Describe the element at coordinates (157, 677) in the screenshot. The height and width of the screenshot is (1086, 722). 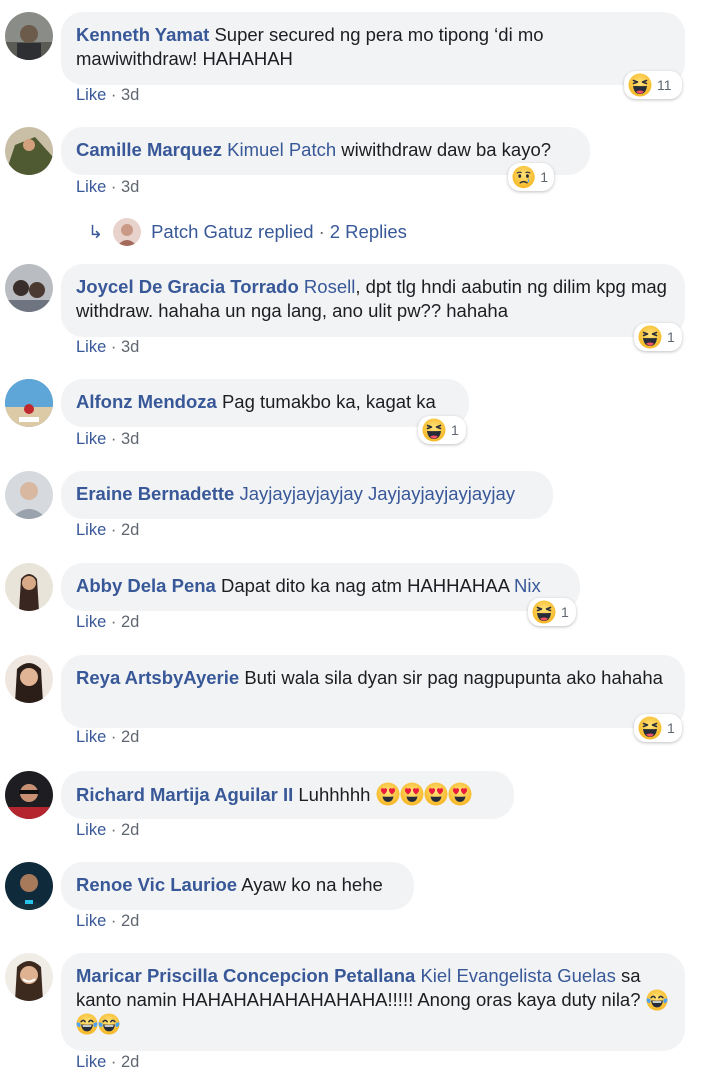
I see `comment-author: Reya ArtsbyAyerie` at that location.